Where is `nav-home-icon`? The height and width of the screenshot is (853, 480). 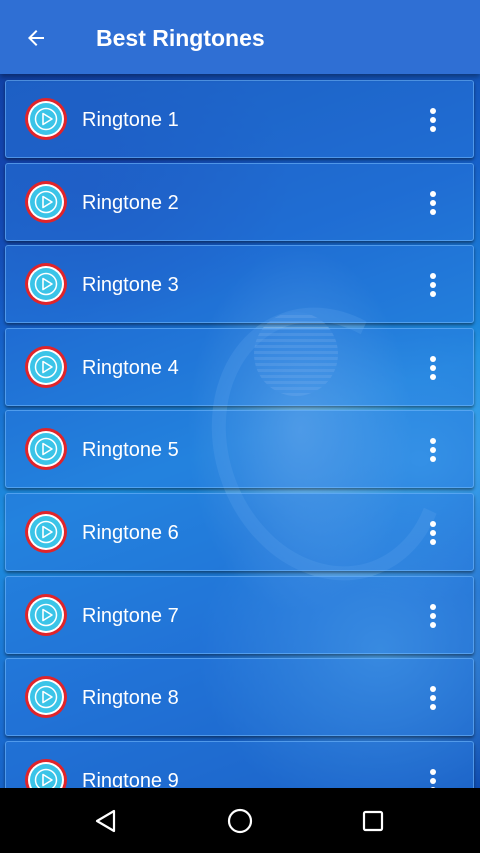
nav-home-icon is located at coordinates (240, 821).